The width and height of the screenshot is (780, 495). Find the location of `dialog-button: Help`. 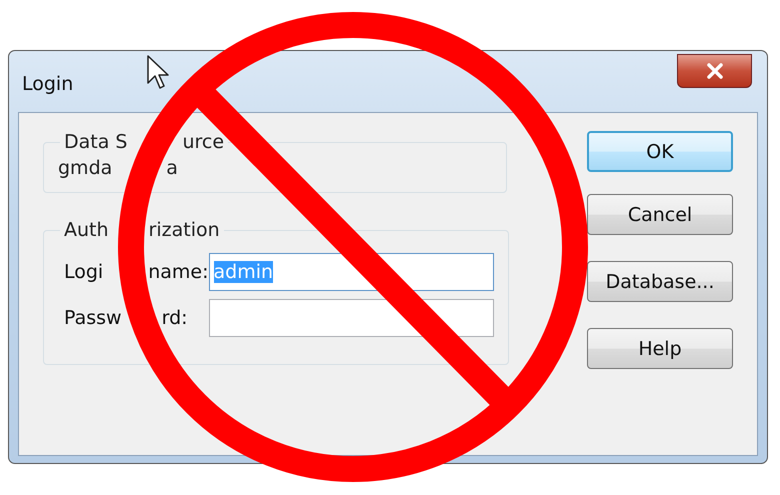

dialog-button: Help is located at coordinates (660, 348).